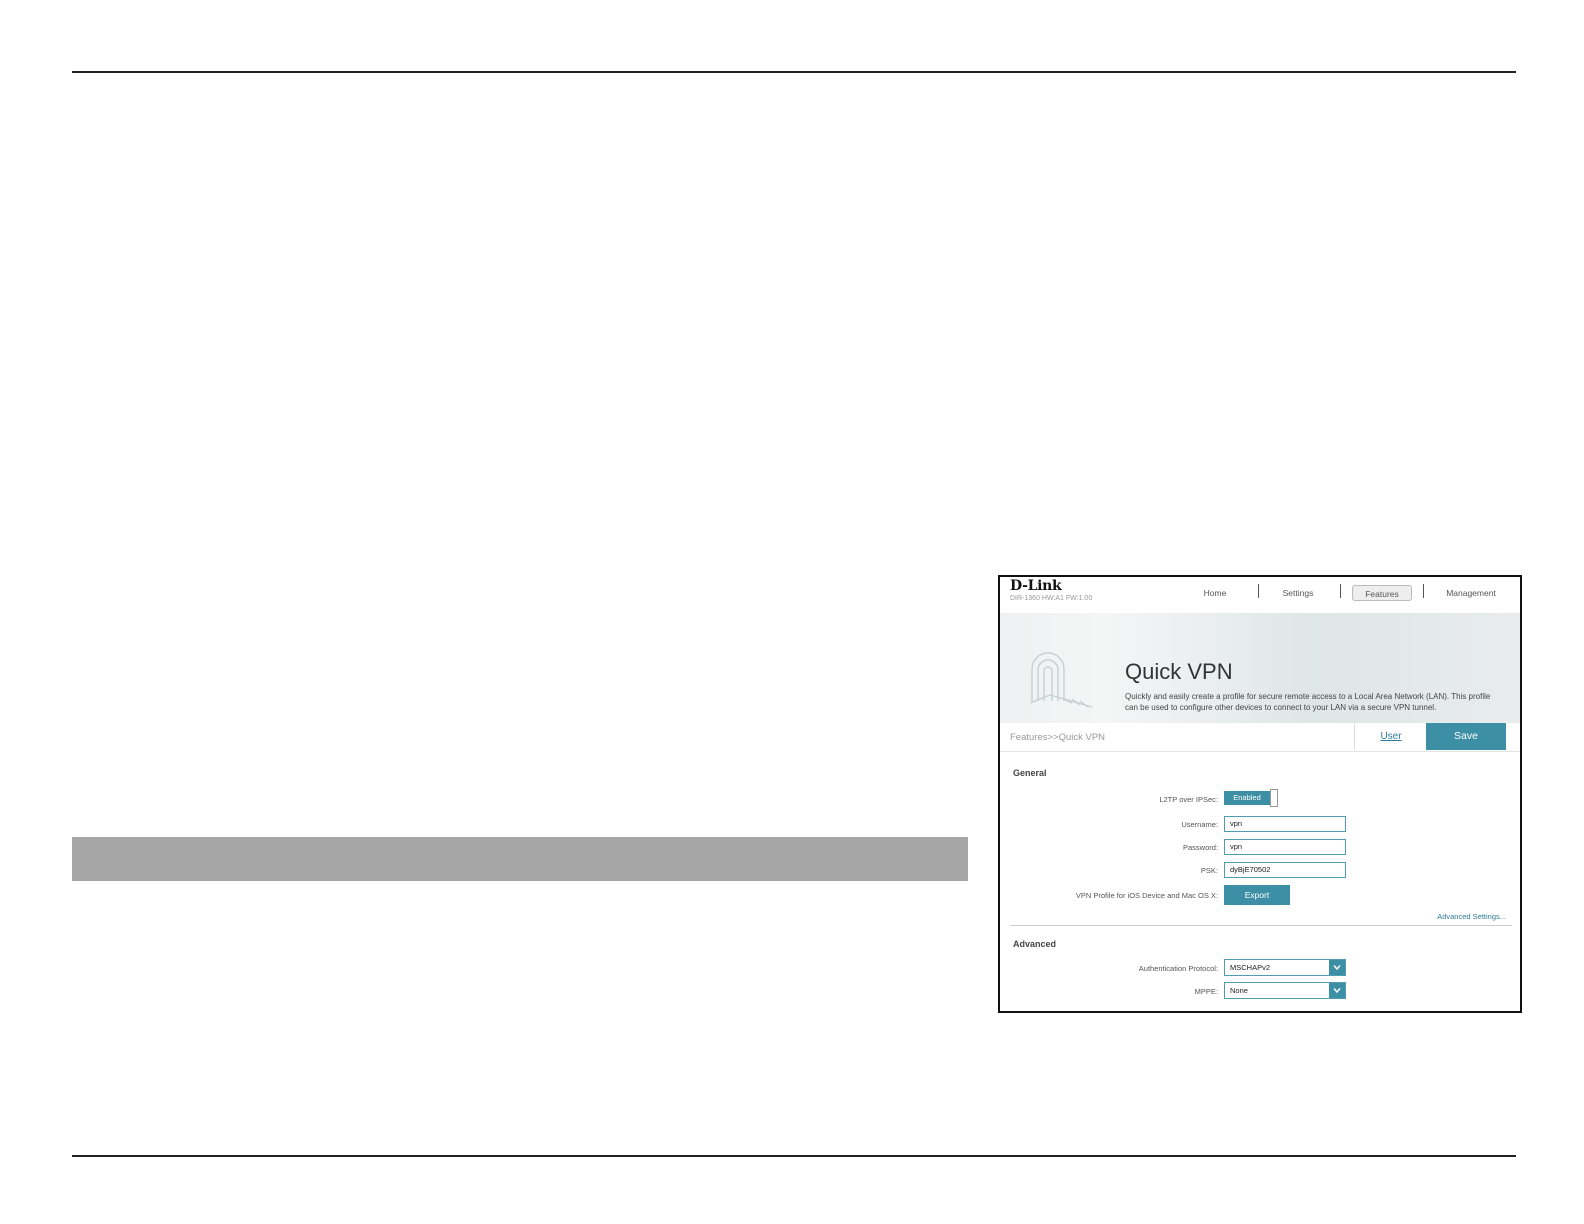 The width and height of the screenshot is (1584, 1224). I want to click on nav-management: Management, so click(1471, 593).